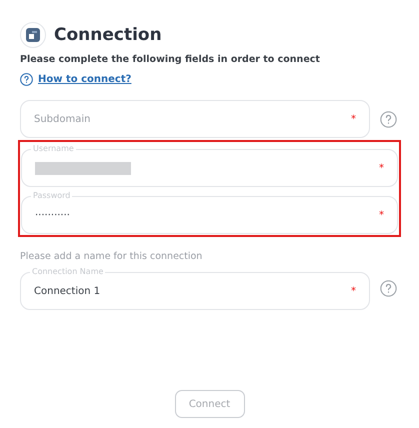 The height and width of the screenshot is (428, 419). I want to click on placeholder-text: Subdomain, so click(63, 119).